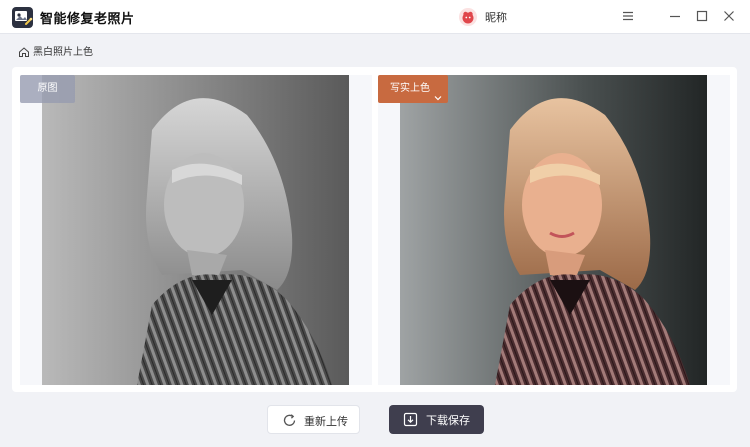 The image size is (750, 447). I want to click on app-logo-icon, so click(22, 17).